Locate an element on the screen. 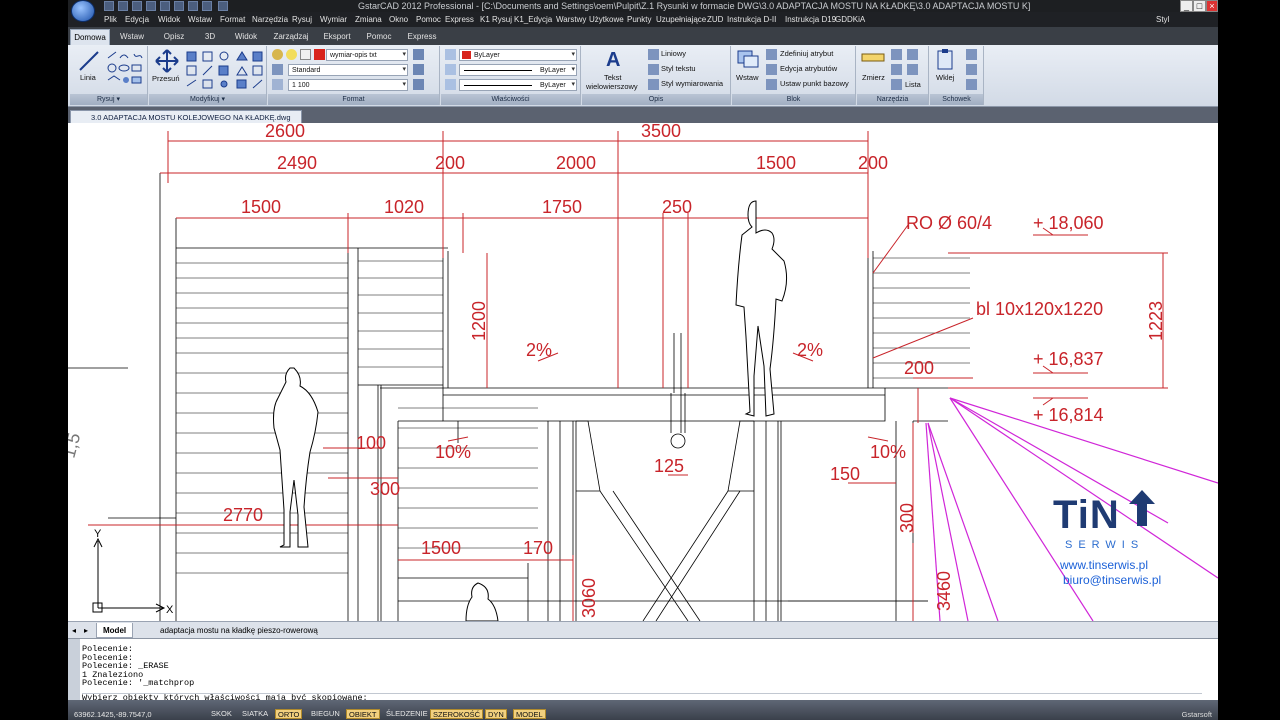  menu-item-14: Warstwy is located at coordinates (571, 19).